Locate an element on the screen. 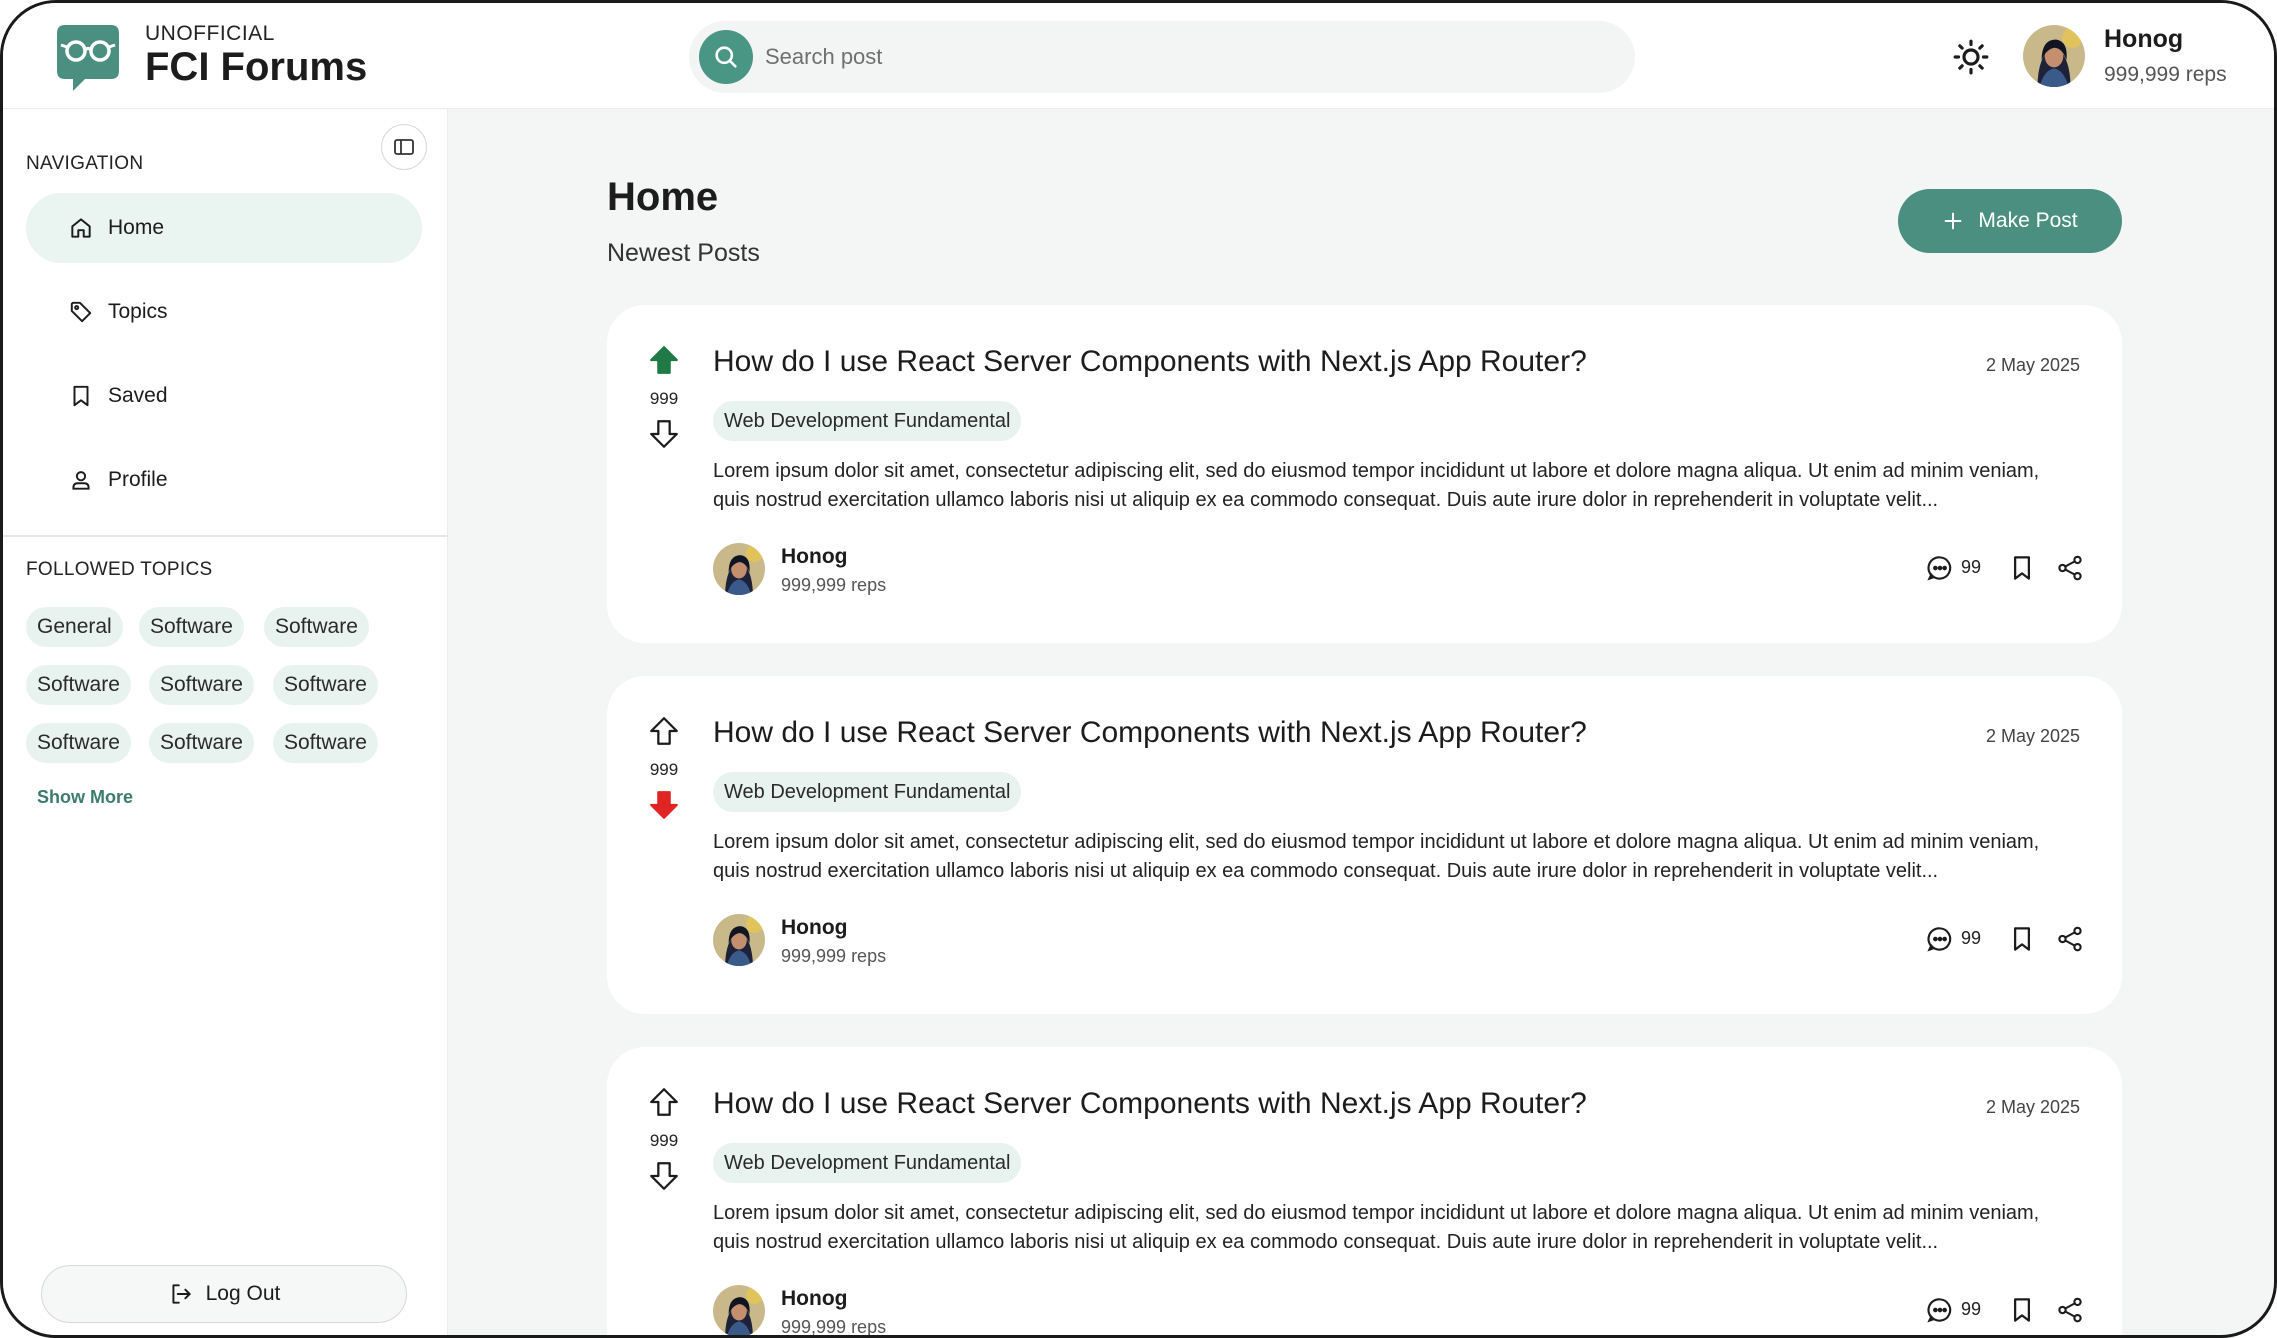 The image size is (2277, 1338). logout-button: Log Out is located at coordinates (224, 1294).